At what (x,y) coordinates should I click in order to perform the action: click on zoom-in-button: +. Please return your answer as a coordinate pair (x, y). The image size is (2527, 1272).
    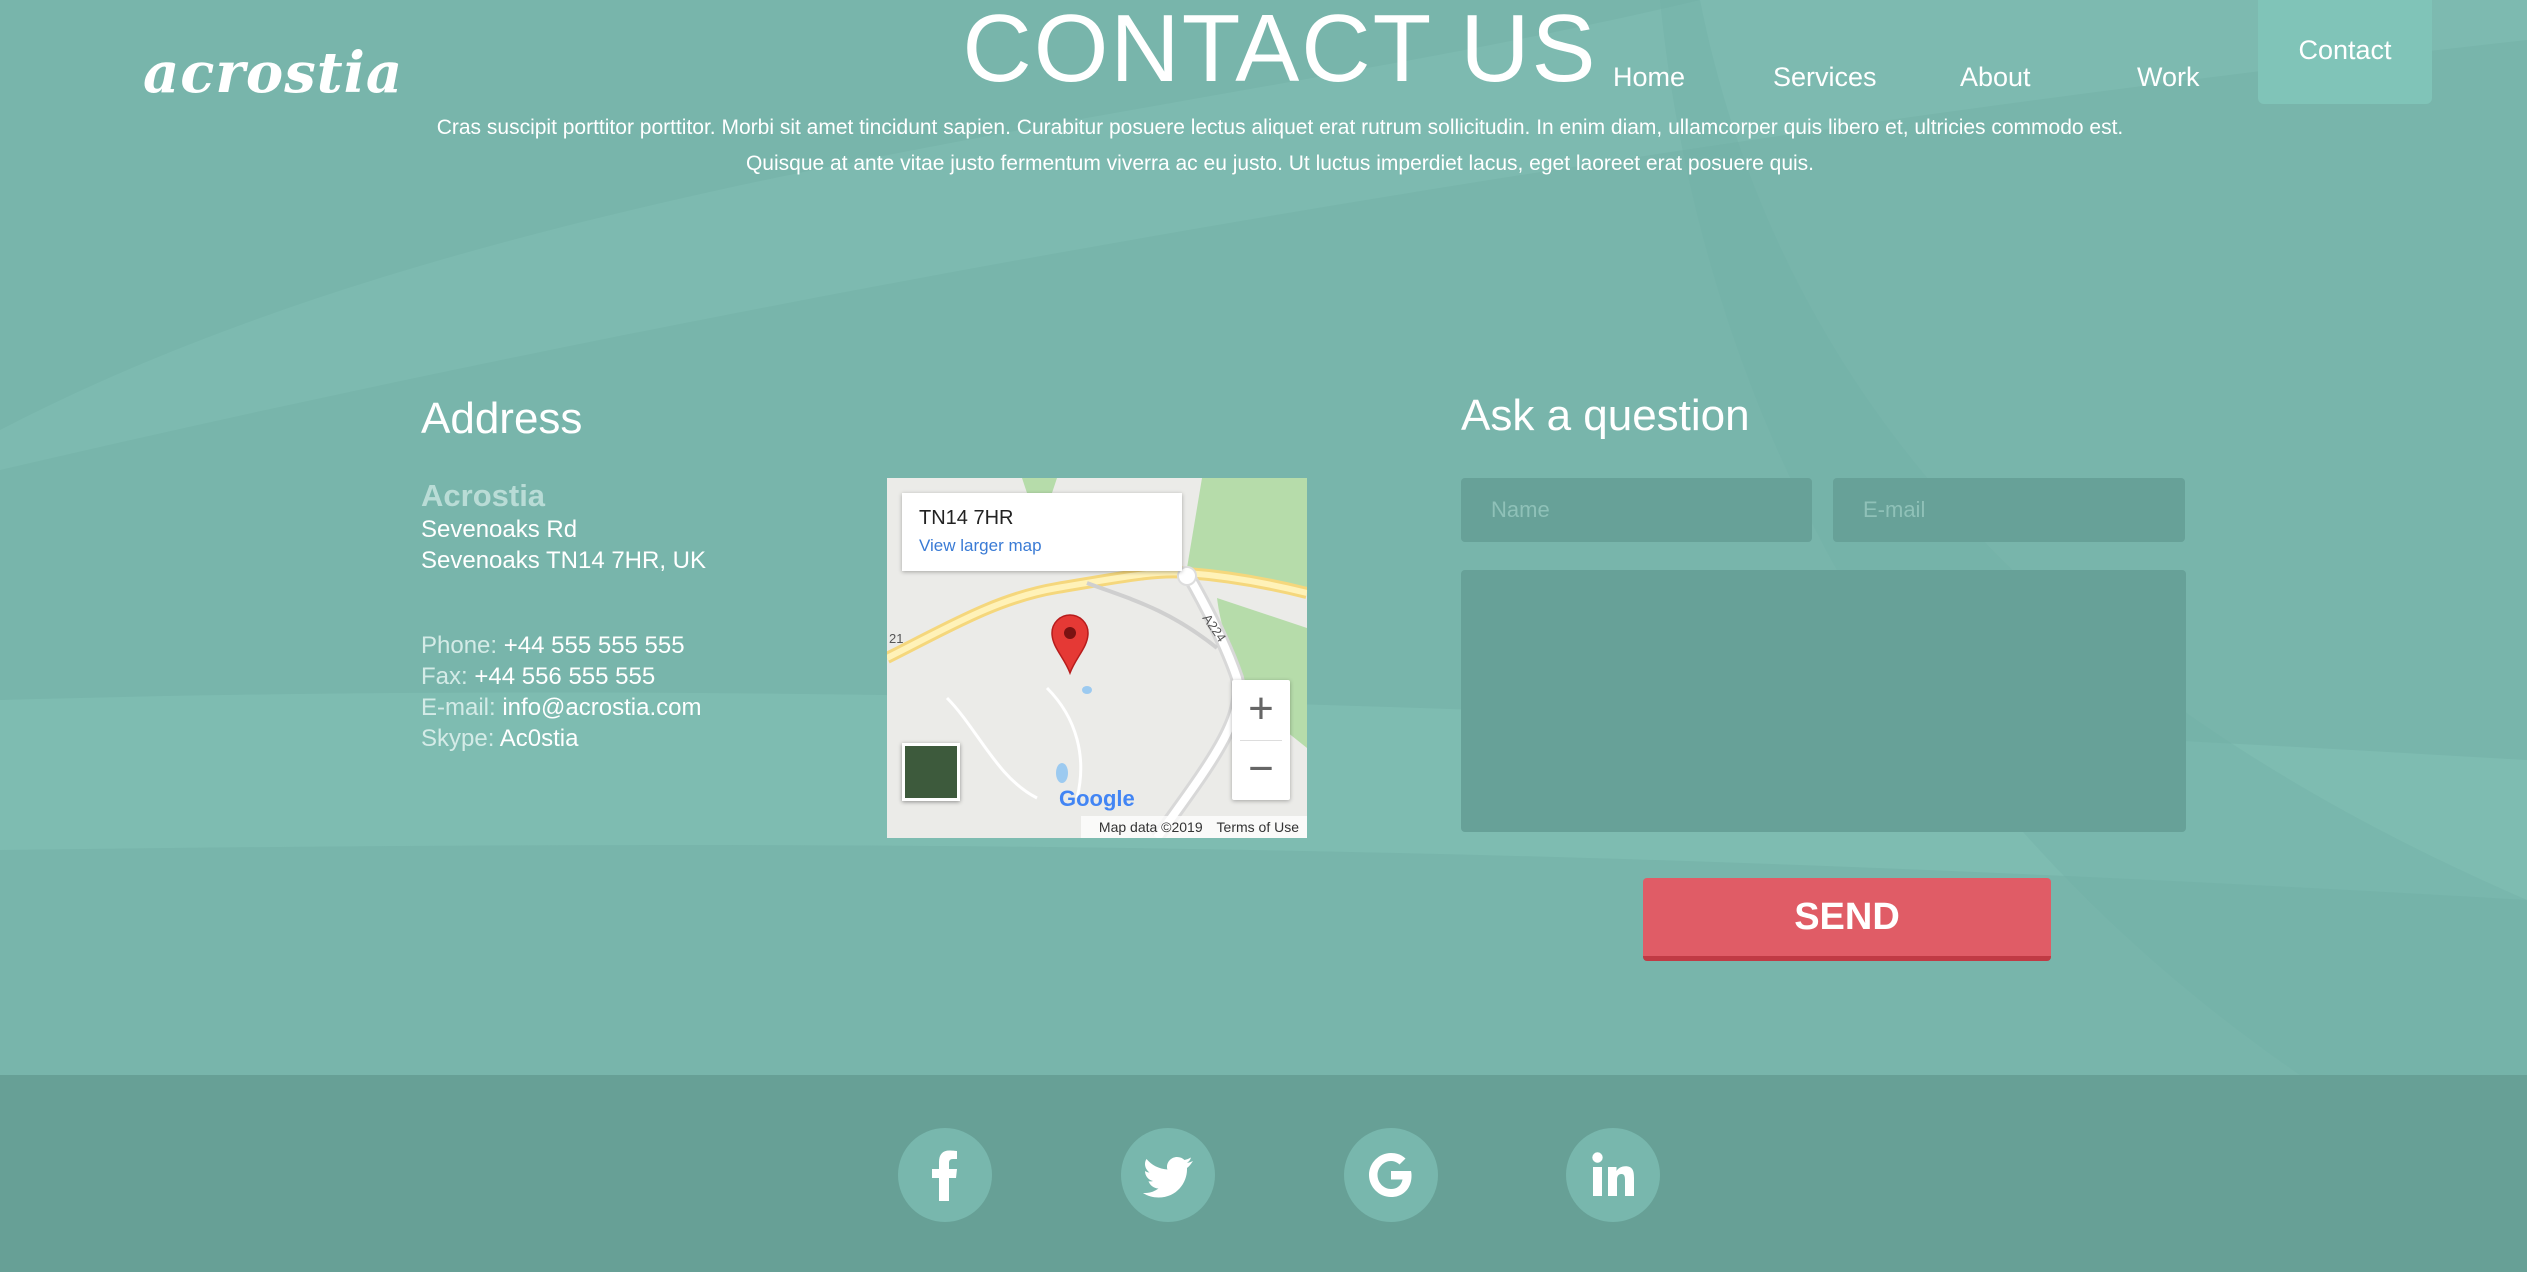
    Looking at the image, I should click on (1261, 710).